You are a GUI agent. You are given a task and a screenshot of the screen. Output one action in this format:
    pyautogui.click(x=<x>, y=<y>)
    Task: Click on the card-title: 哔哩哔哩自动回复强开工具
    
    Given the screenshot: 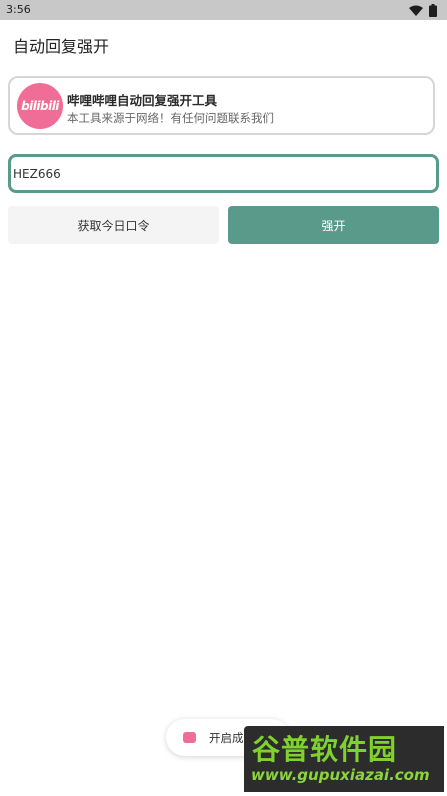 What is the action you would take?
    pyautogui.click(x=142, y=100)
    